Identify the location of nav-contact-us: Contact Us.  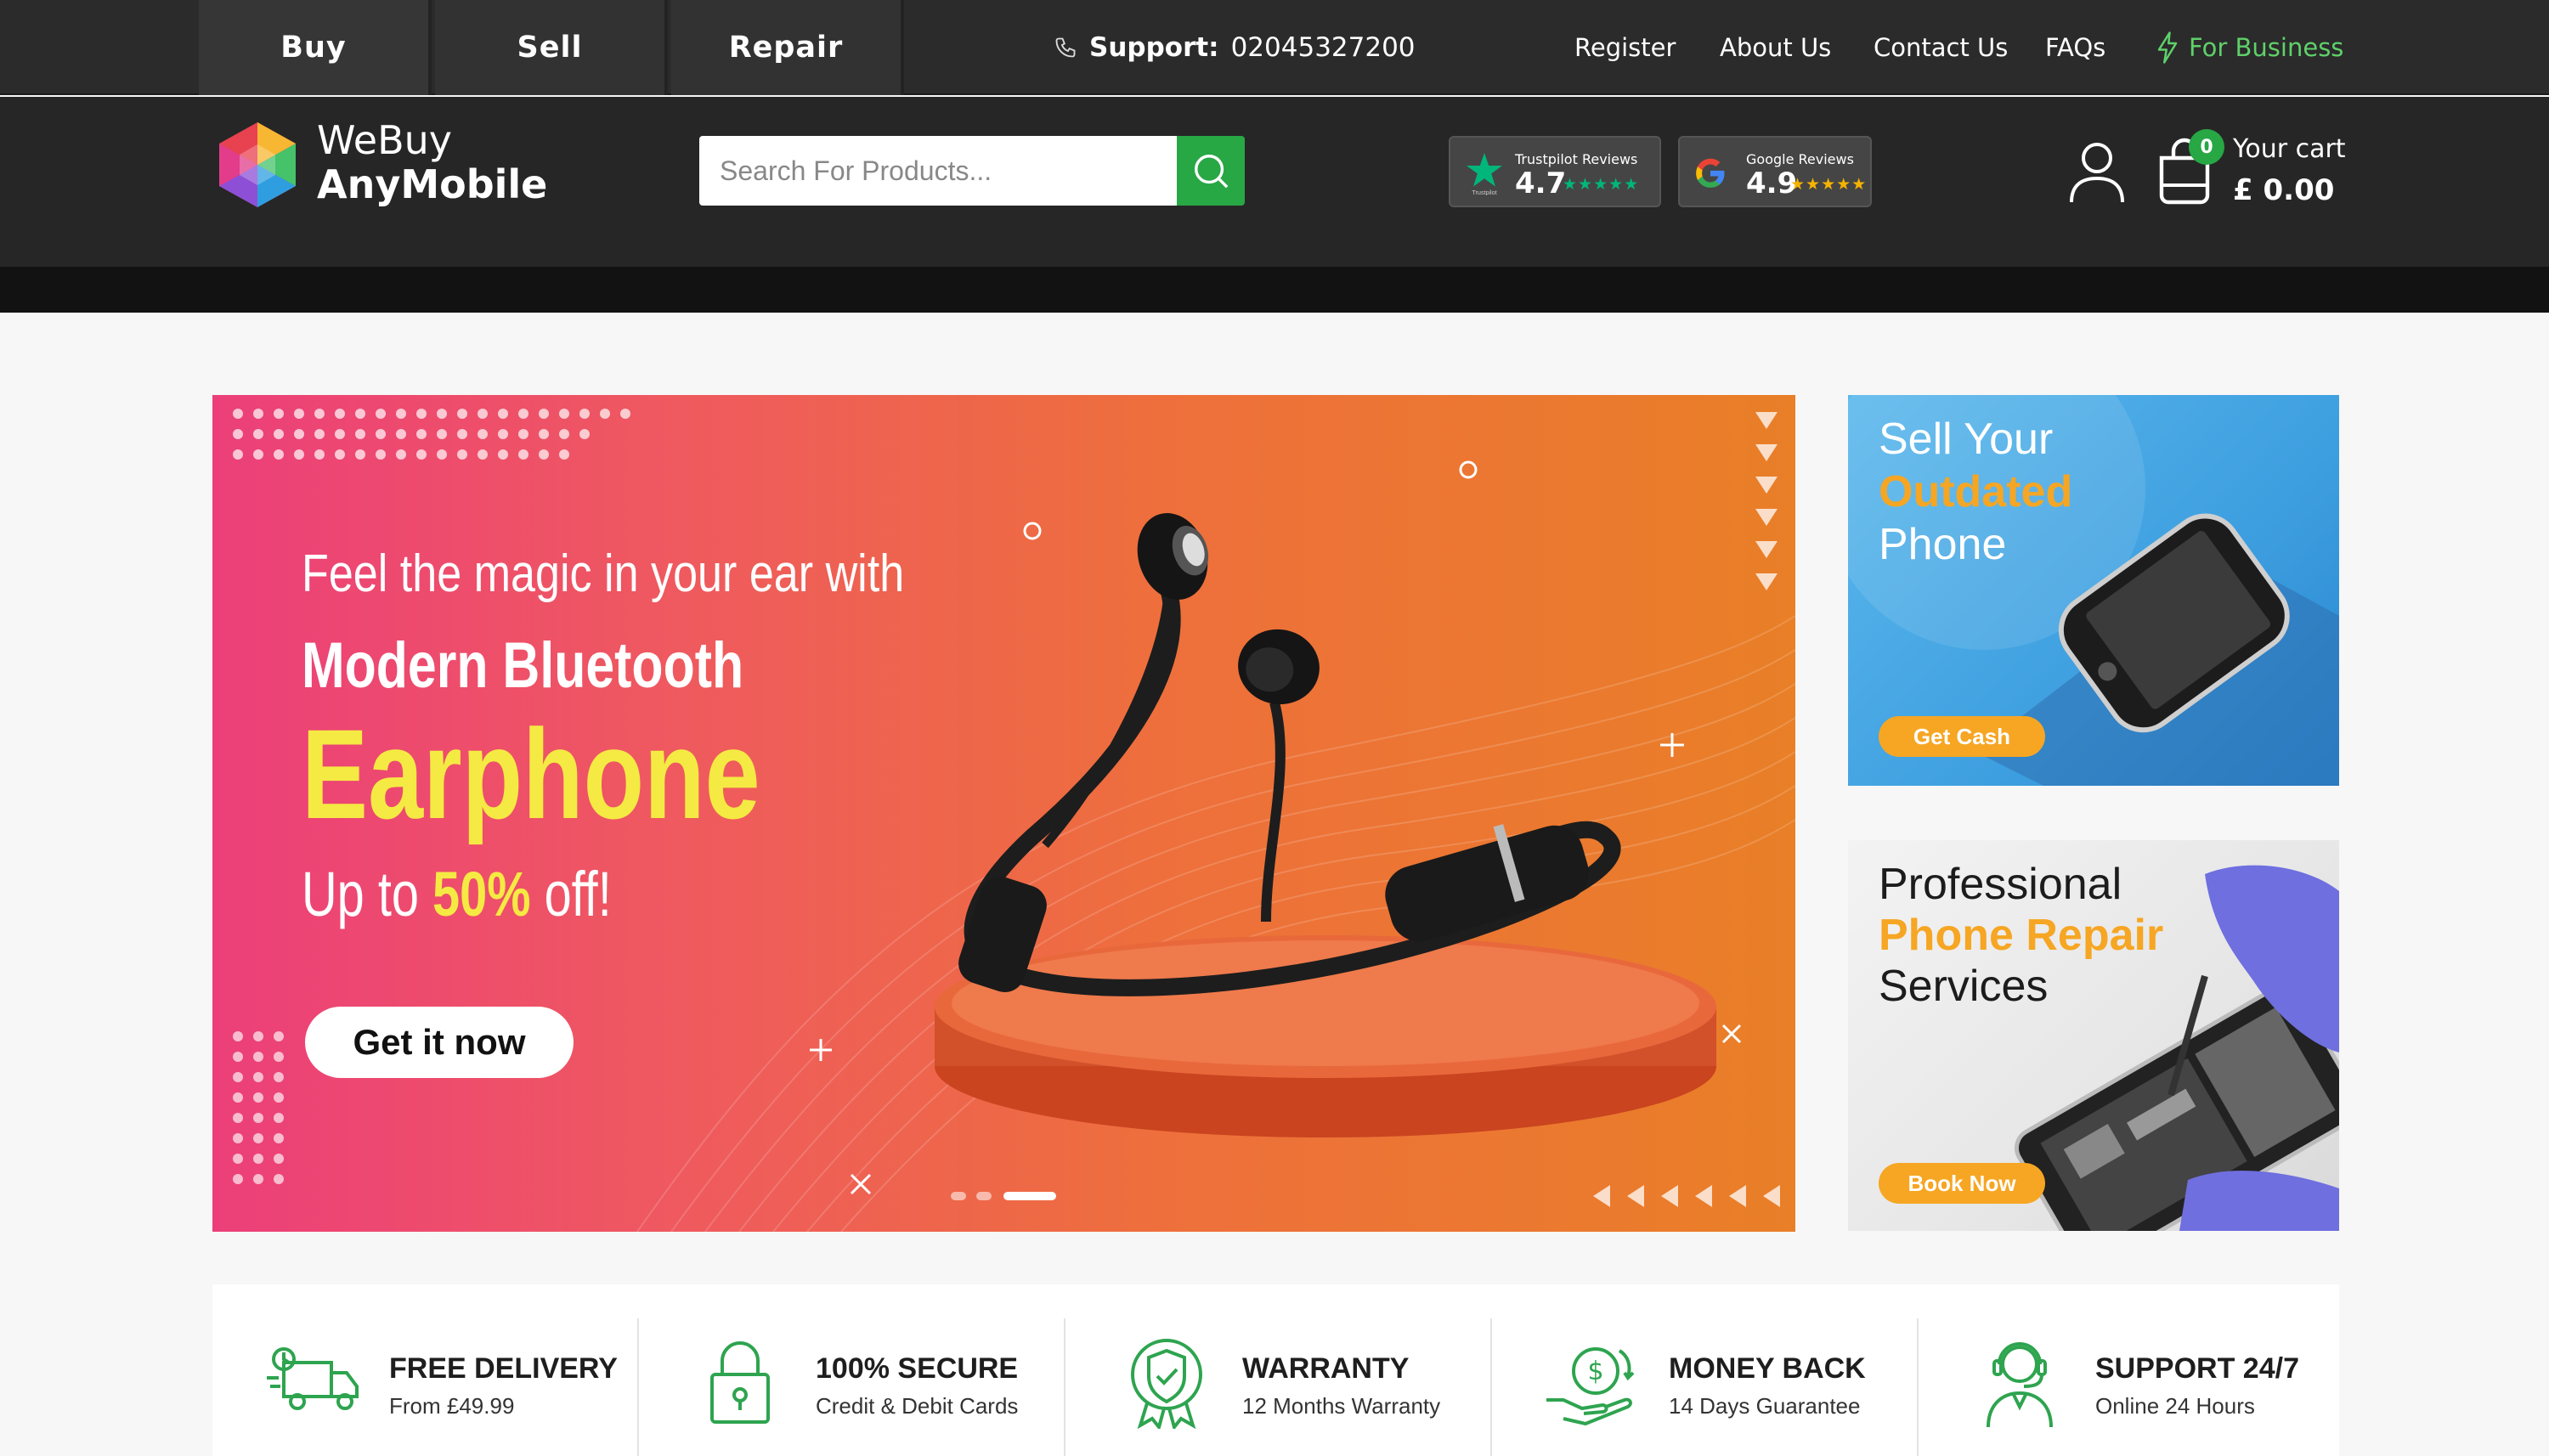
(1941, 48).